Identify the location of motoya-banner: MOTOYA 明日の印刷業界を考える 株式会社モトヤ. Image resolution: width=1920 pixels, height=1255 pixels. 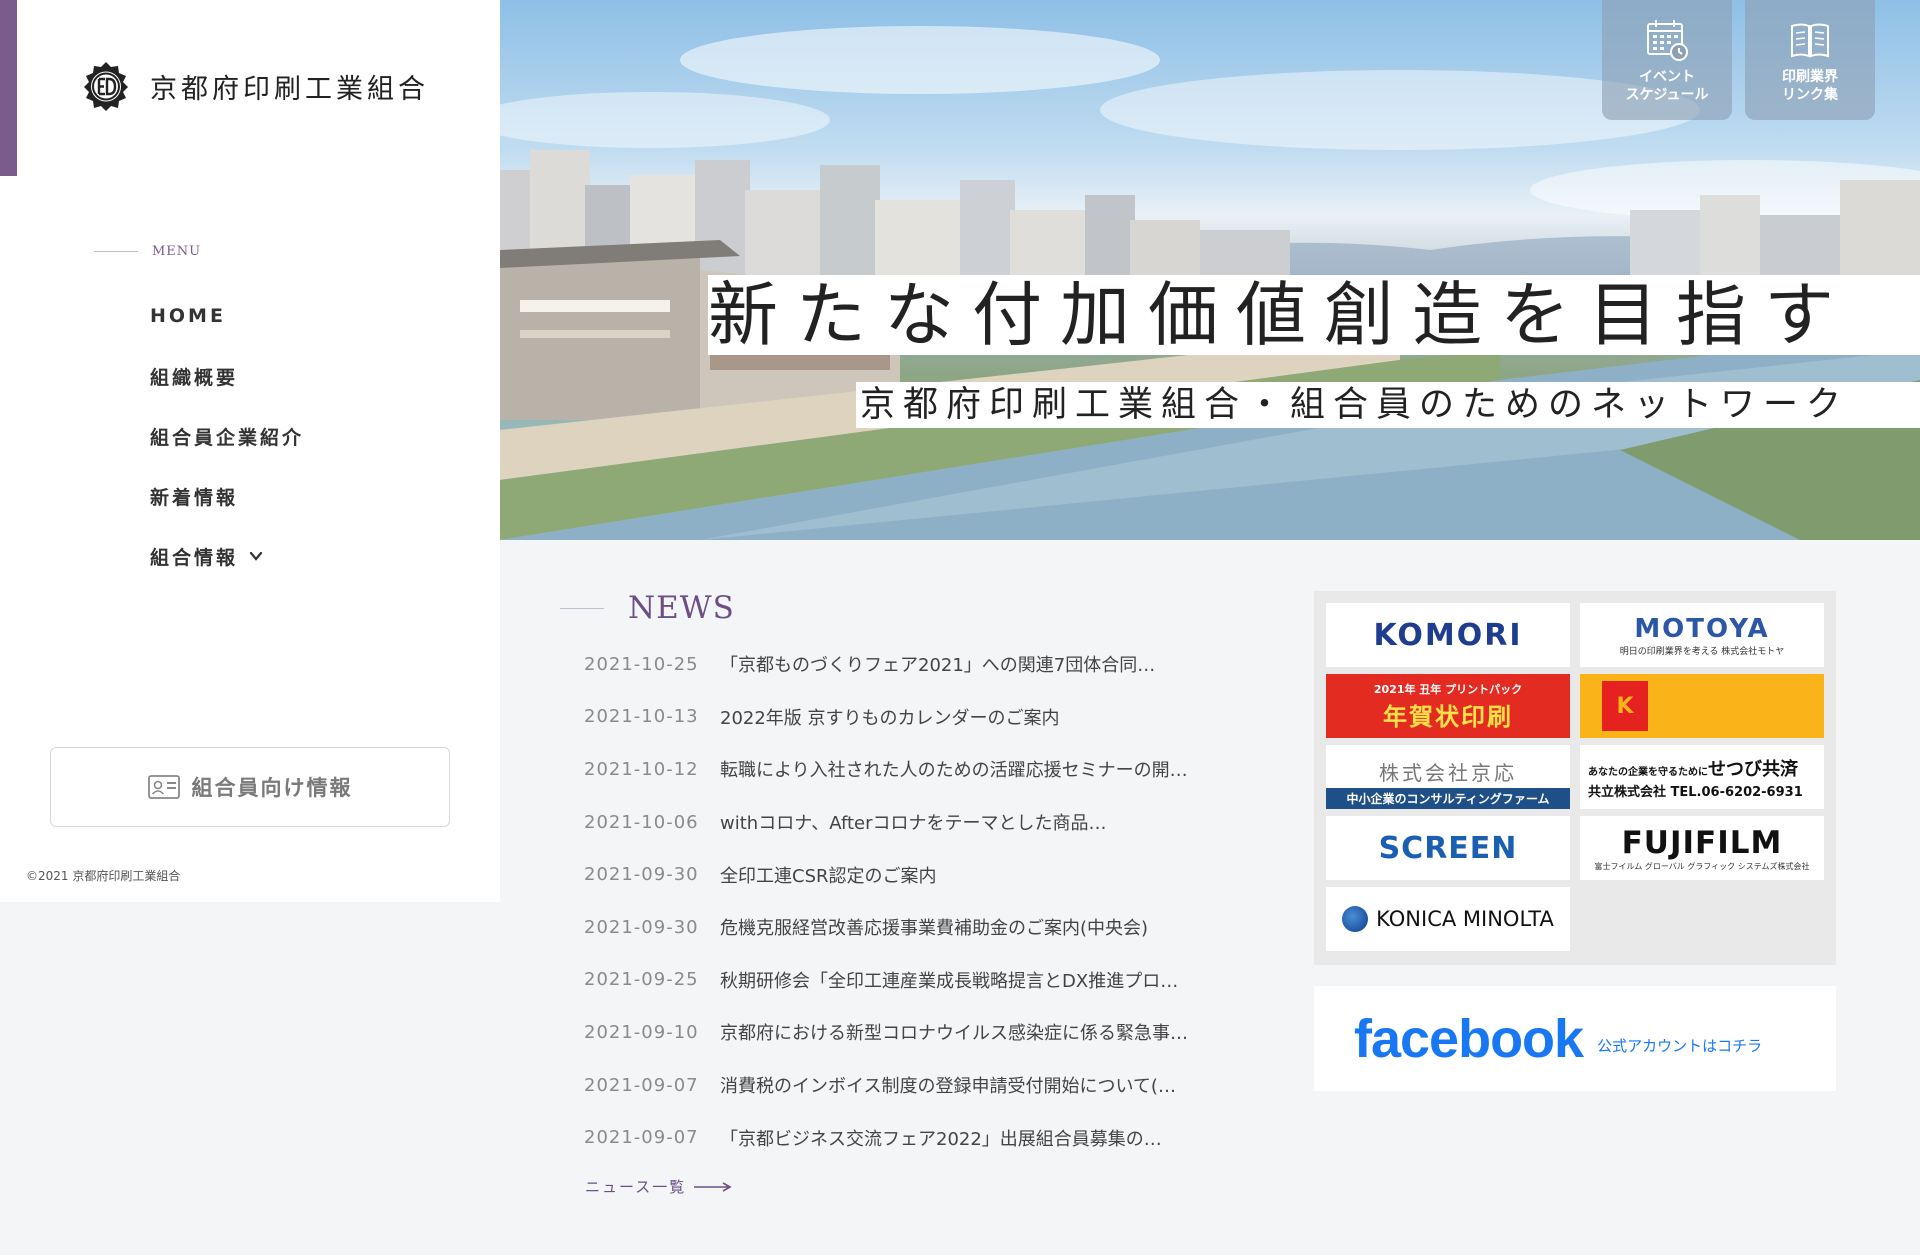
(1702, 635).